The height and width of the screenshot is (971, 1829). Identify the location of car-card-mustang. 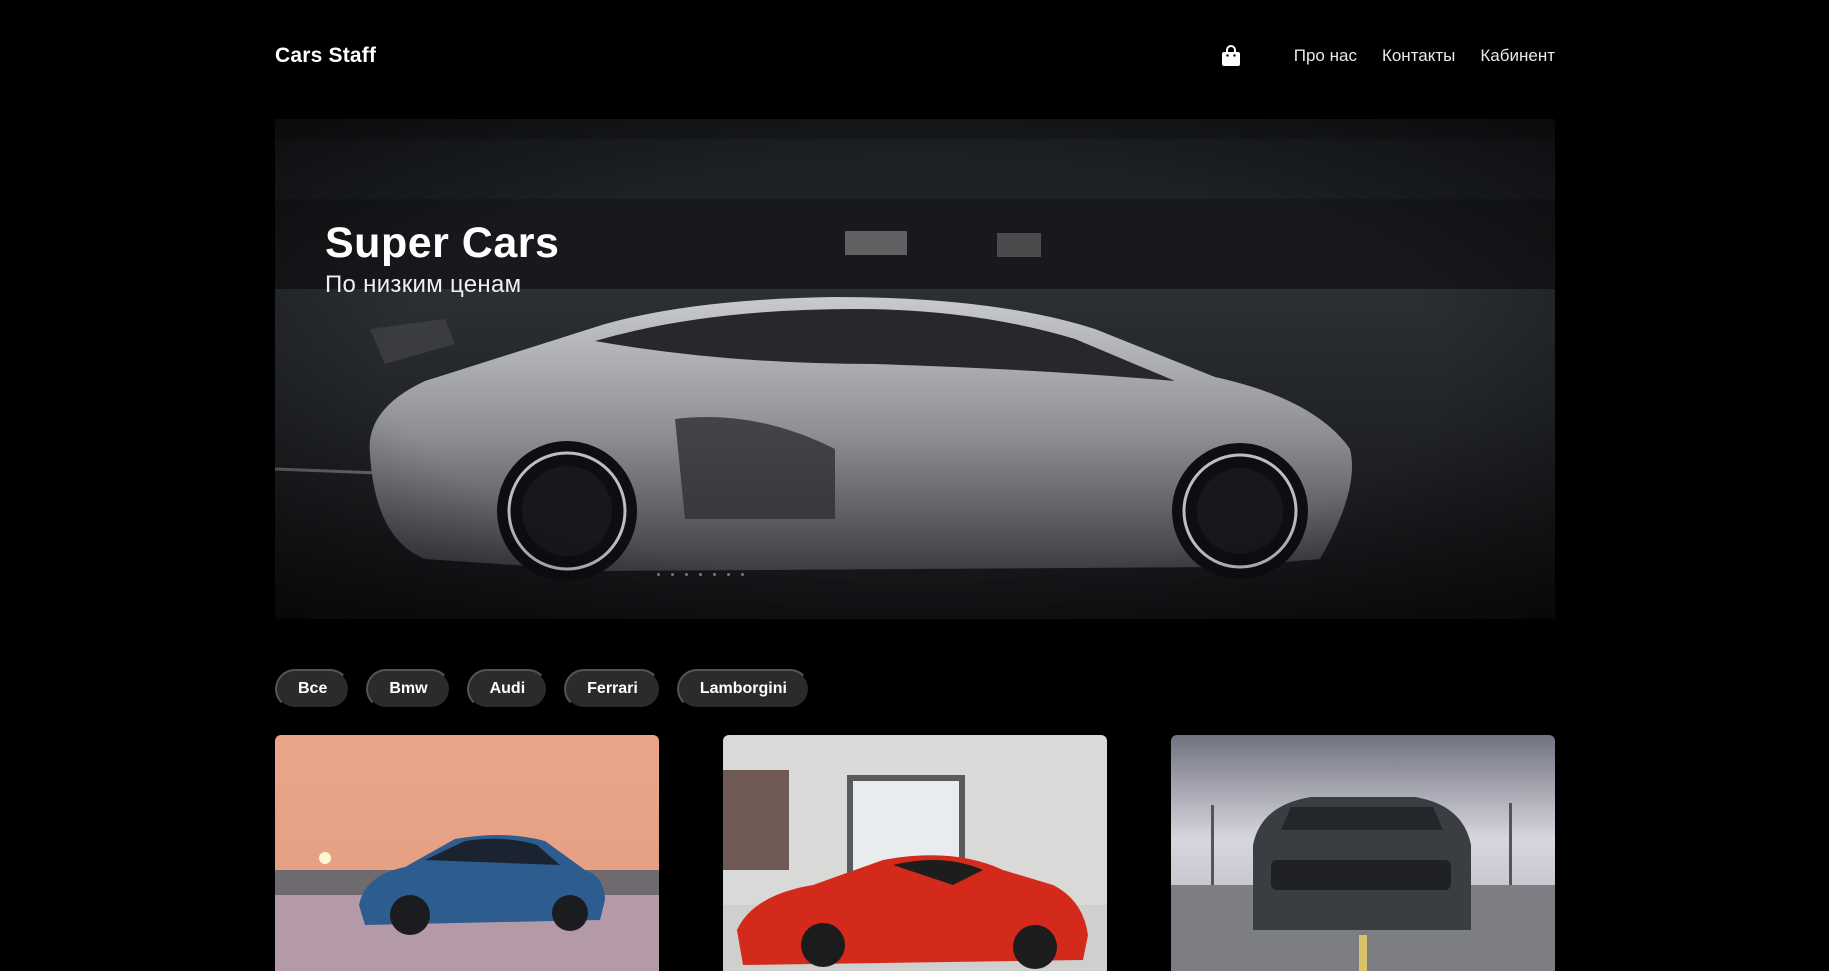
(1363, 853).